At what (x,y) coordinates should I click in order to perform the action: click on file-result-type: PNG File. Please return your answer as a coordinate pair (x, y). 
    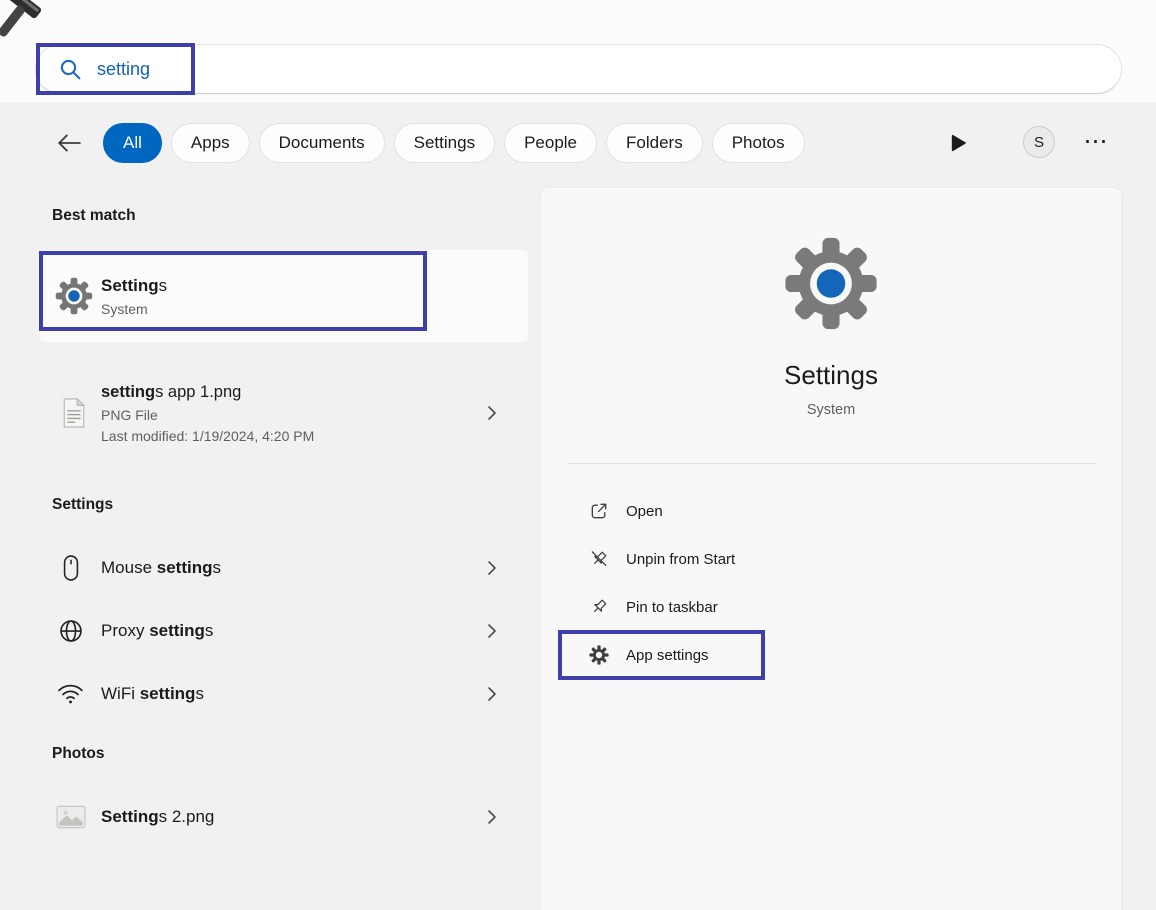
    Looking at the image, I should click on (129, 414).